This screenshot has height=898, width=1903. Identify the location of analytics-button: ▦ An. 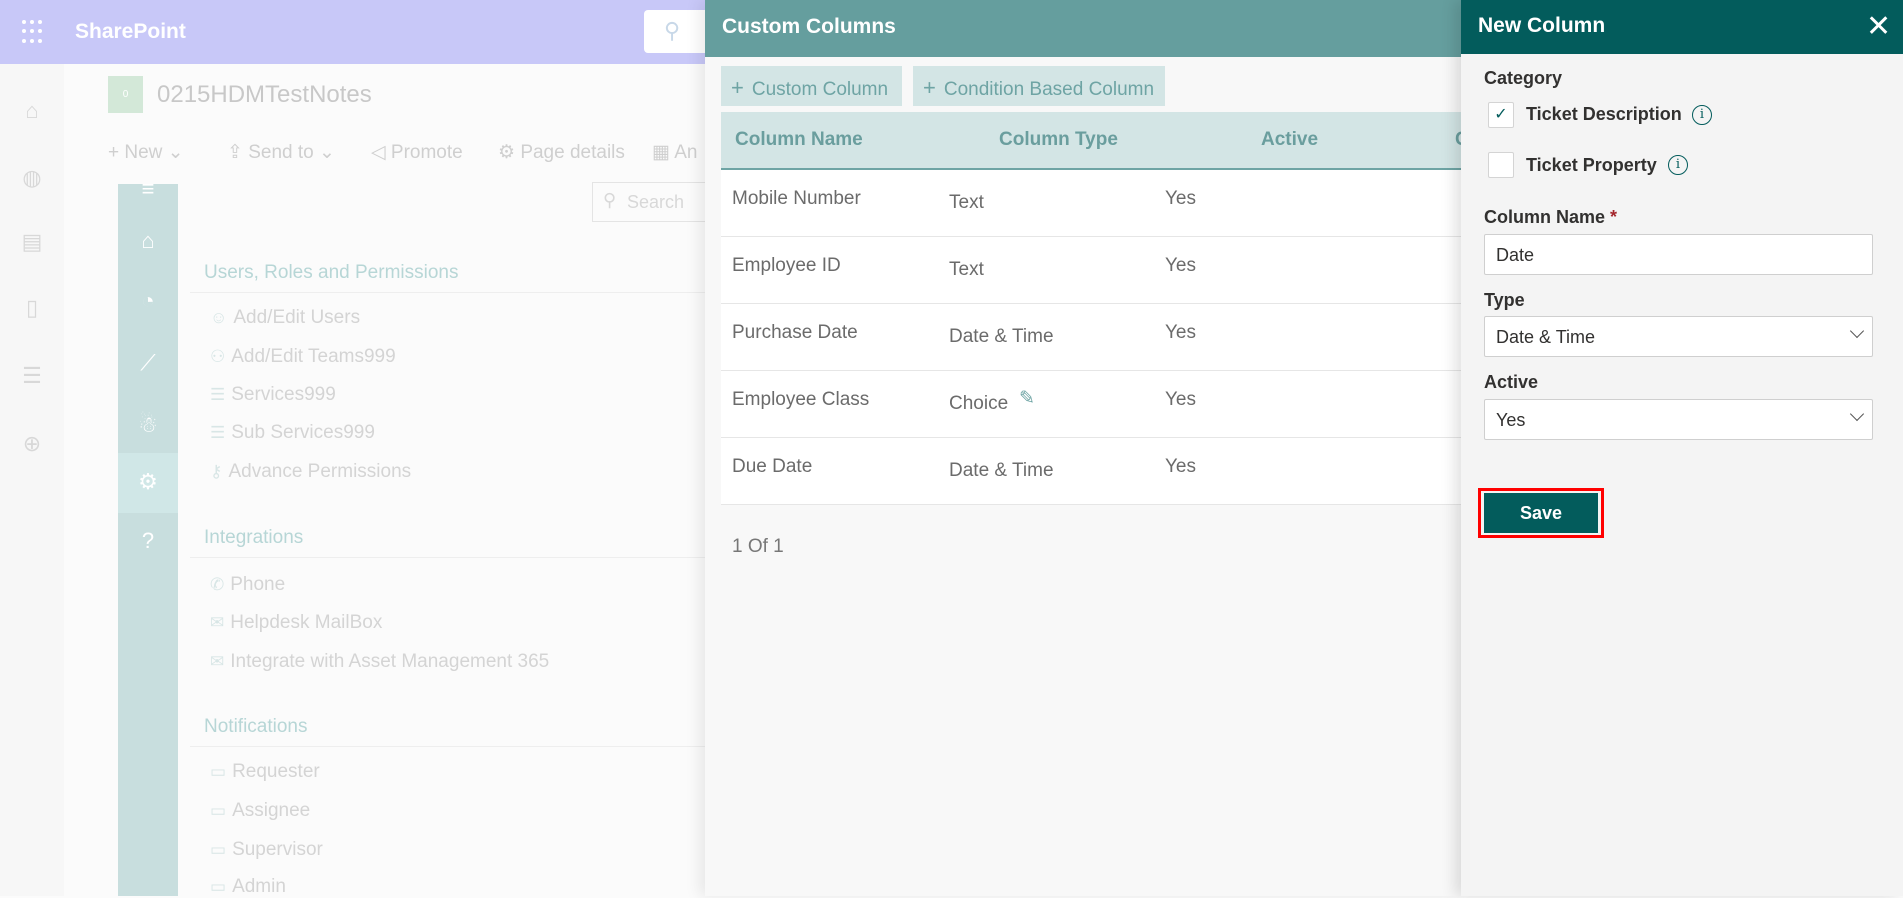
(674, 152).